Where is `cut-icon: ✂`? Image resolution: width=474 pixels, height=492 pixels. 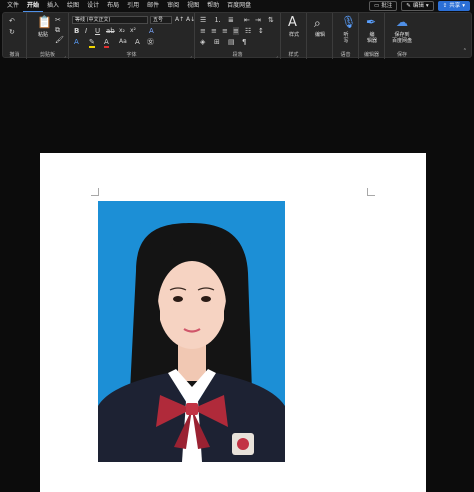 cut-icon: ✂ is located at coordinates (58, 20).